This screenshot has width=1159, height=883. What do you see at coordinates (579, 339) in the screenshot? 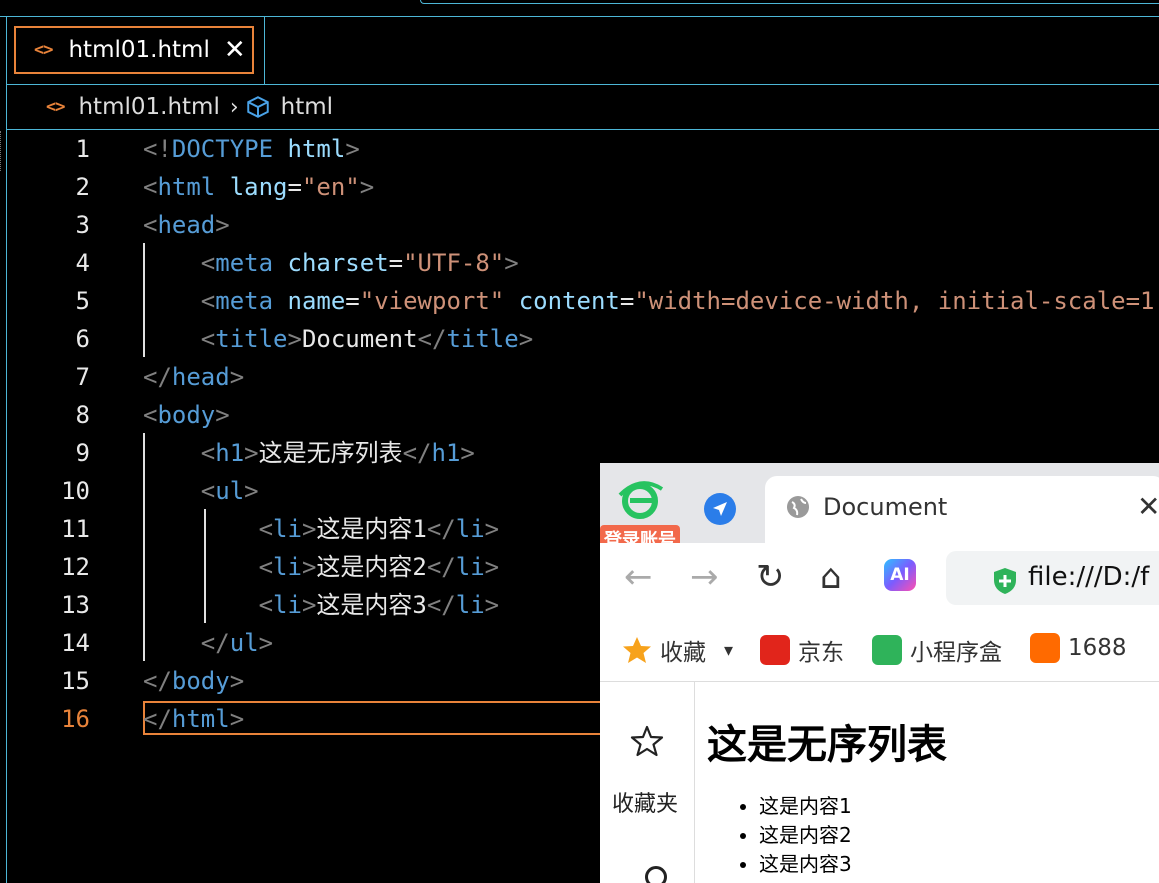
I see `code-line: 6 <title>Document</title>` at bounding box center [579, 339].